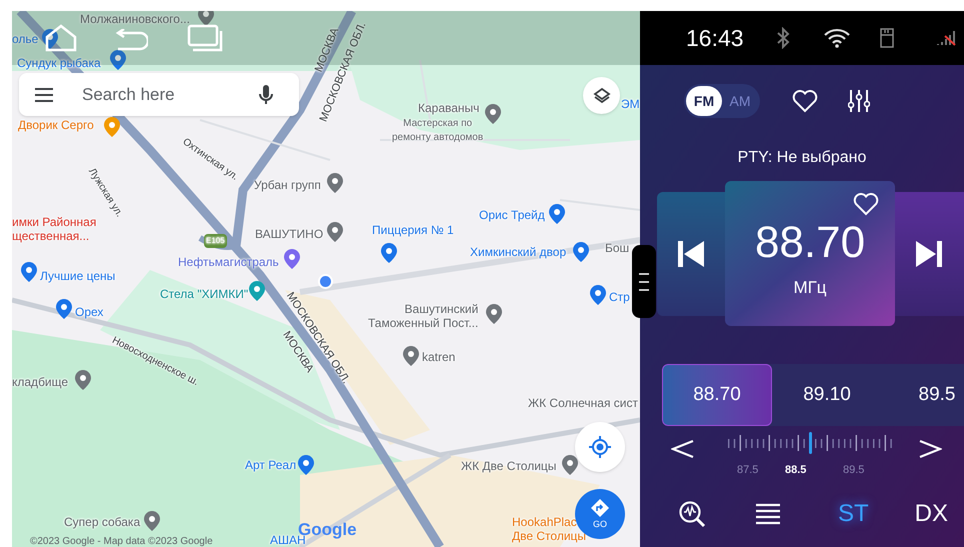 This screenshot has height=547, width=964. What do you see at coordinates (61, 38) in the screenshot?
I see `home-icon` at bounding box center [61, 38].